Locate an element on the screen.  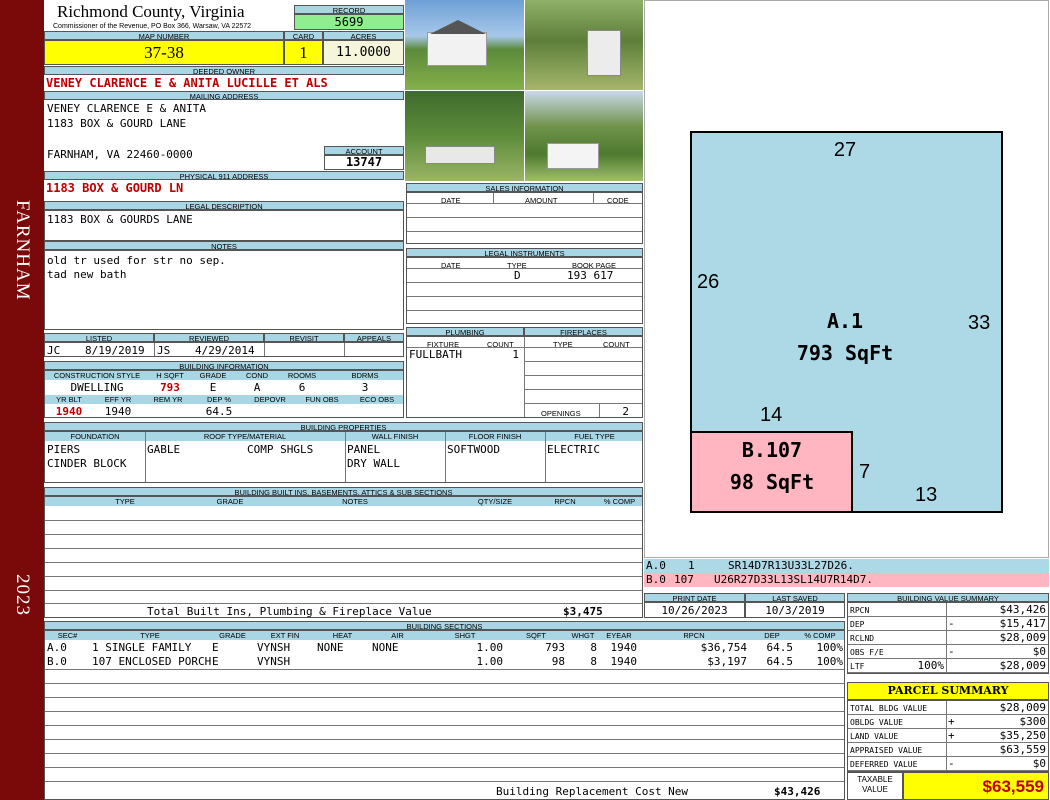
note-line-1: old tr used for str no sep. is located at coordinates (136, 260).